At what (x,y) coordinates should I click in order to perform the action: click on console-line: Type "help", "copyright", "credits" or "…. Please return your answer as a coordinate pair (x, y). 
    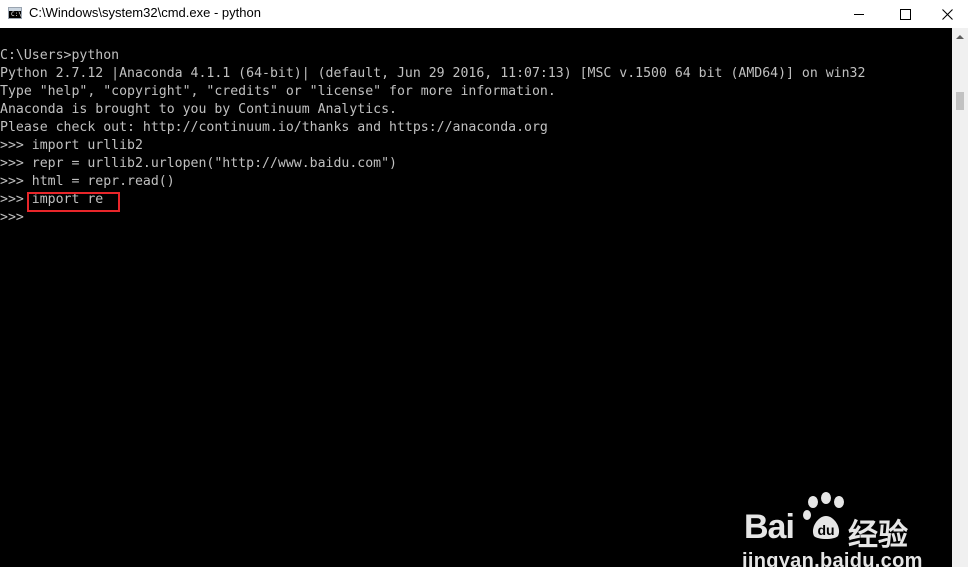
    Looking at the image, I should click on (278, 91).